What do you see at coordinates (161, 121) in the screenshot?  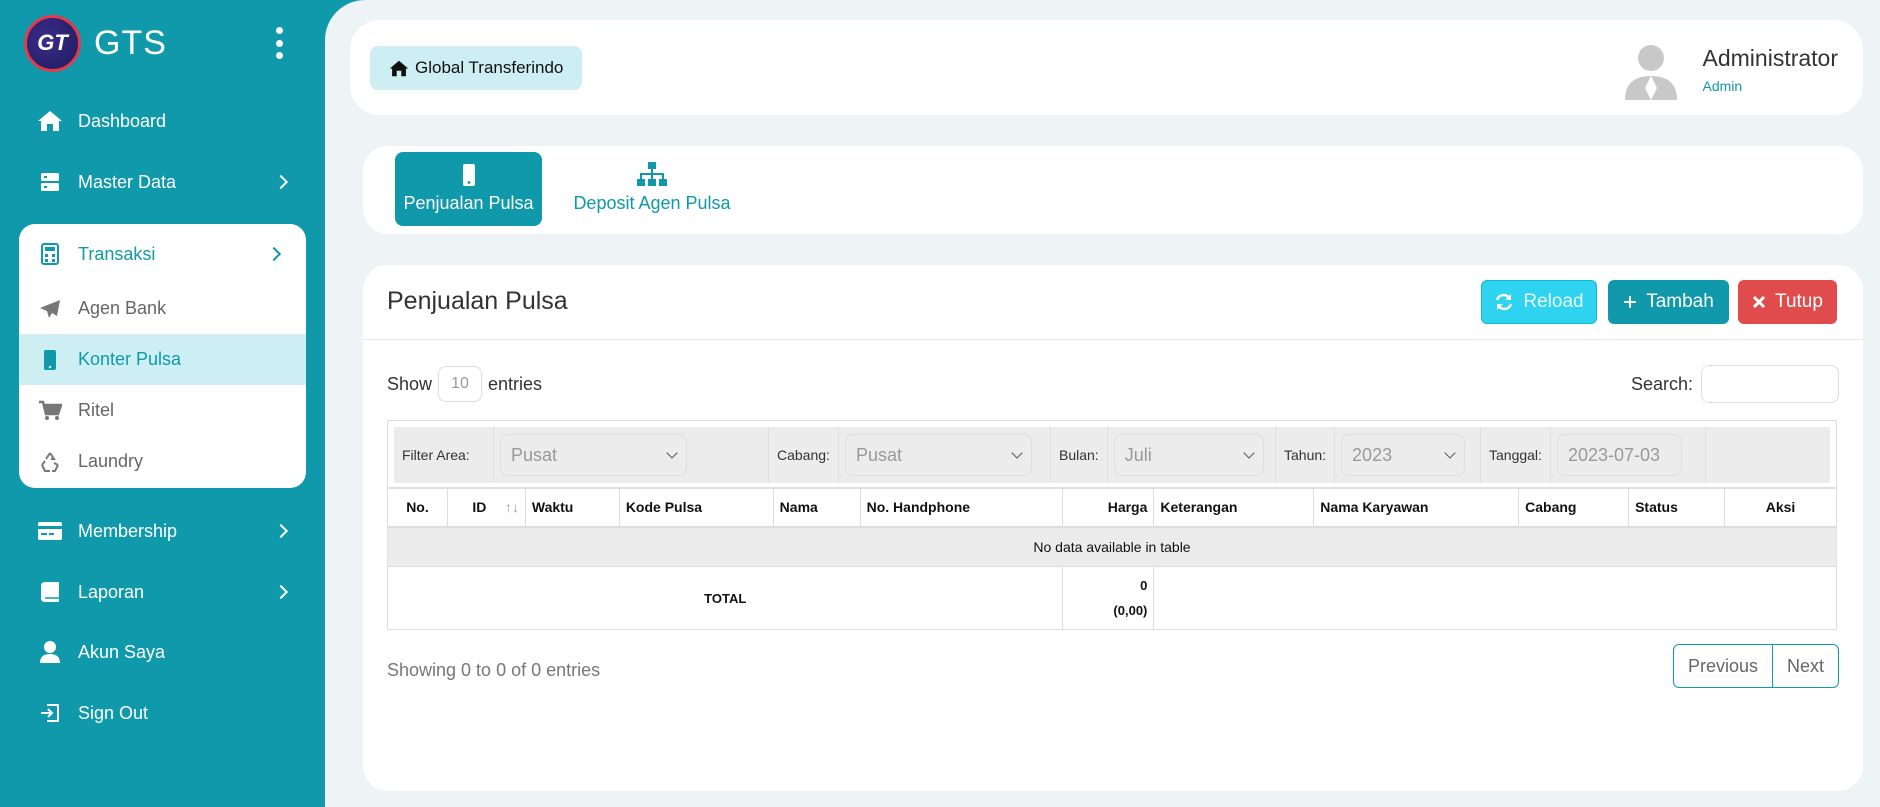 I see `sidebar-item-dashboard: Dashboard` at bounding box center [161, 121].